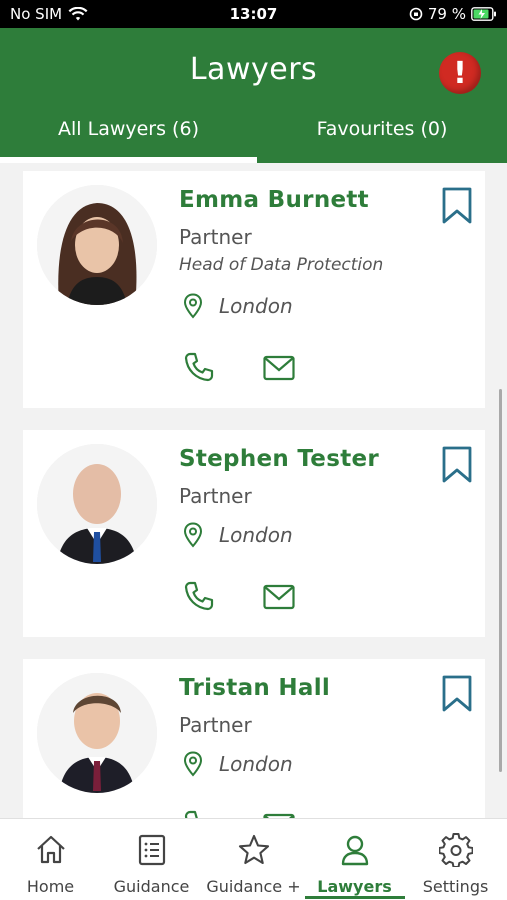 This screenshot has height=900, width=507. Describe the element at coordinates (255, 688) in the screenshot. I see `lawyer-name: Tristan Hall` at that location.